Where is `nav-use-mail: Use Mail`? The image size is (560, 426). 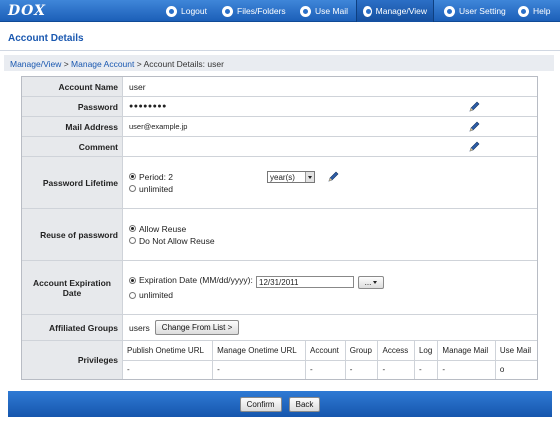
nav-use-mail: Use Mail is located at coordinates (324, 11).